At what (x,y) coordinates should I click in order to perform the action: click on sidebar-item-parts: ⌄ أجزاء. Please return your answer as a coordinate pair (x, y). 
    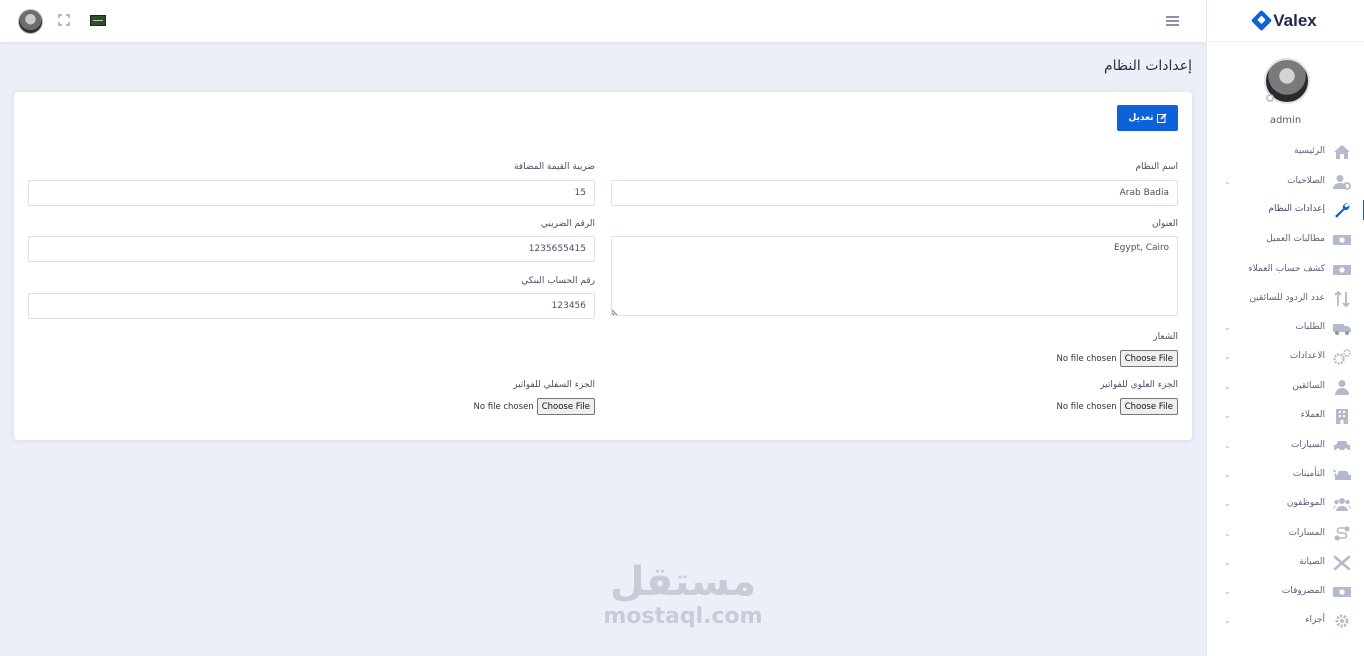
    Looking at the image, I should click on (1285, 622).